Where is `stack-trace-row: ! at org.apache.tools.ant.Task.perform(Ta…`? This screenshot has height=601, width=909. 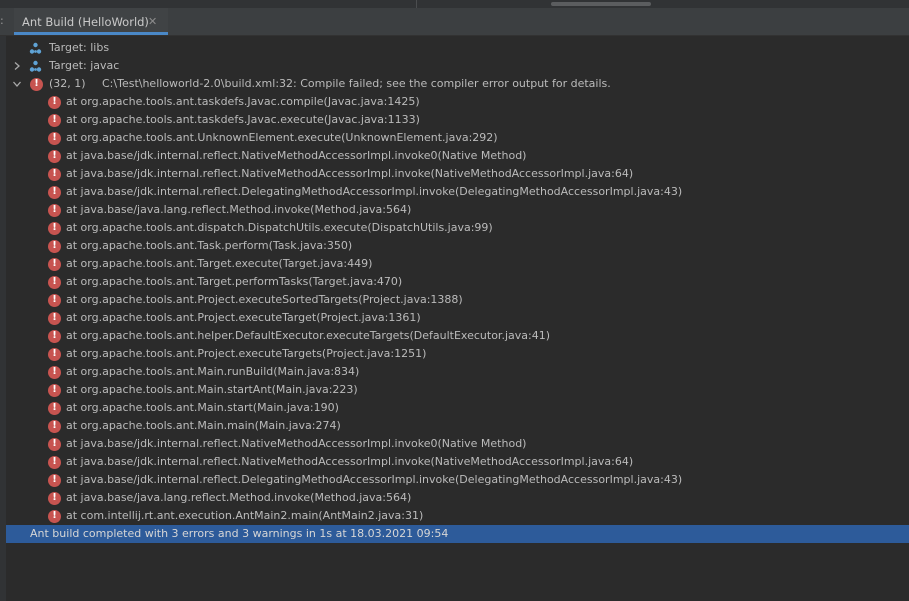
stack-trace-row: ! at org.apache.tools.ant.Task.perform(Ta… is located at coordinates (457, 246).